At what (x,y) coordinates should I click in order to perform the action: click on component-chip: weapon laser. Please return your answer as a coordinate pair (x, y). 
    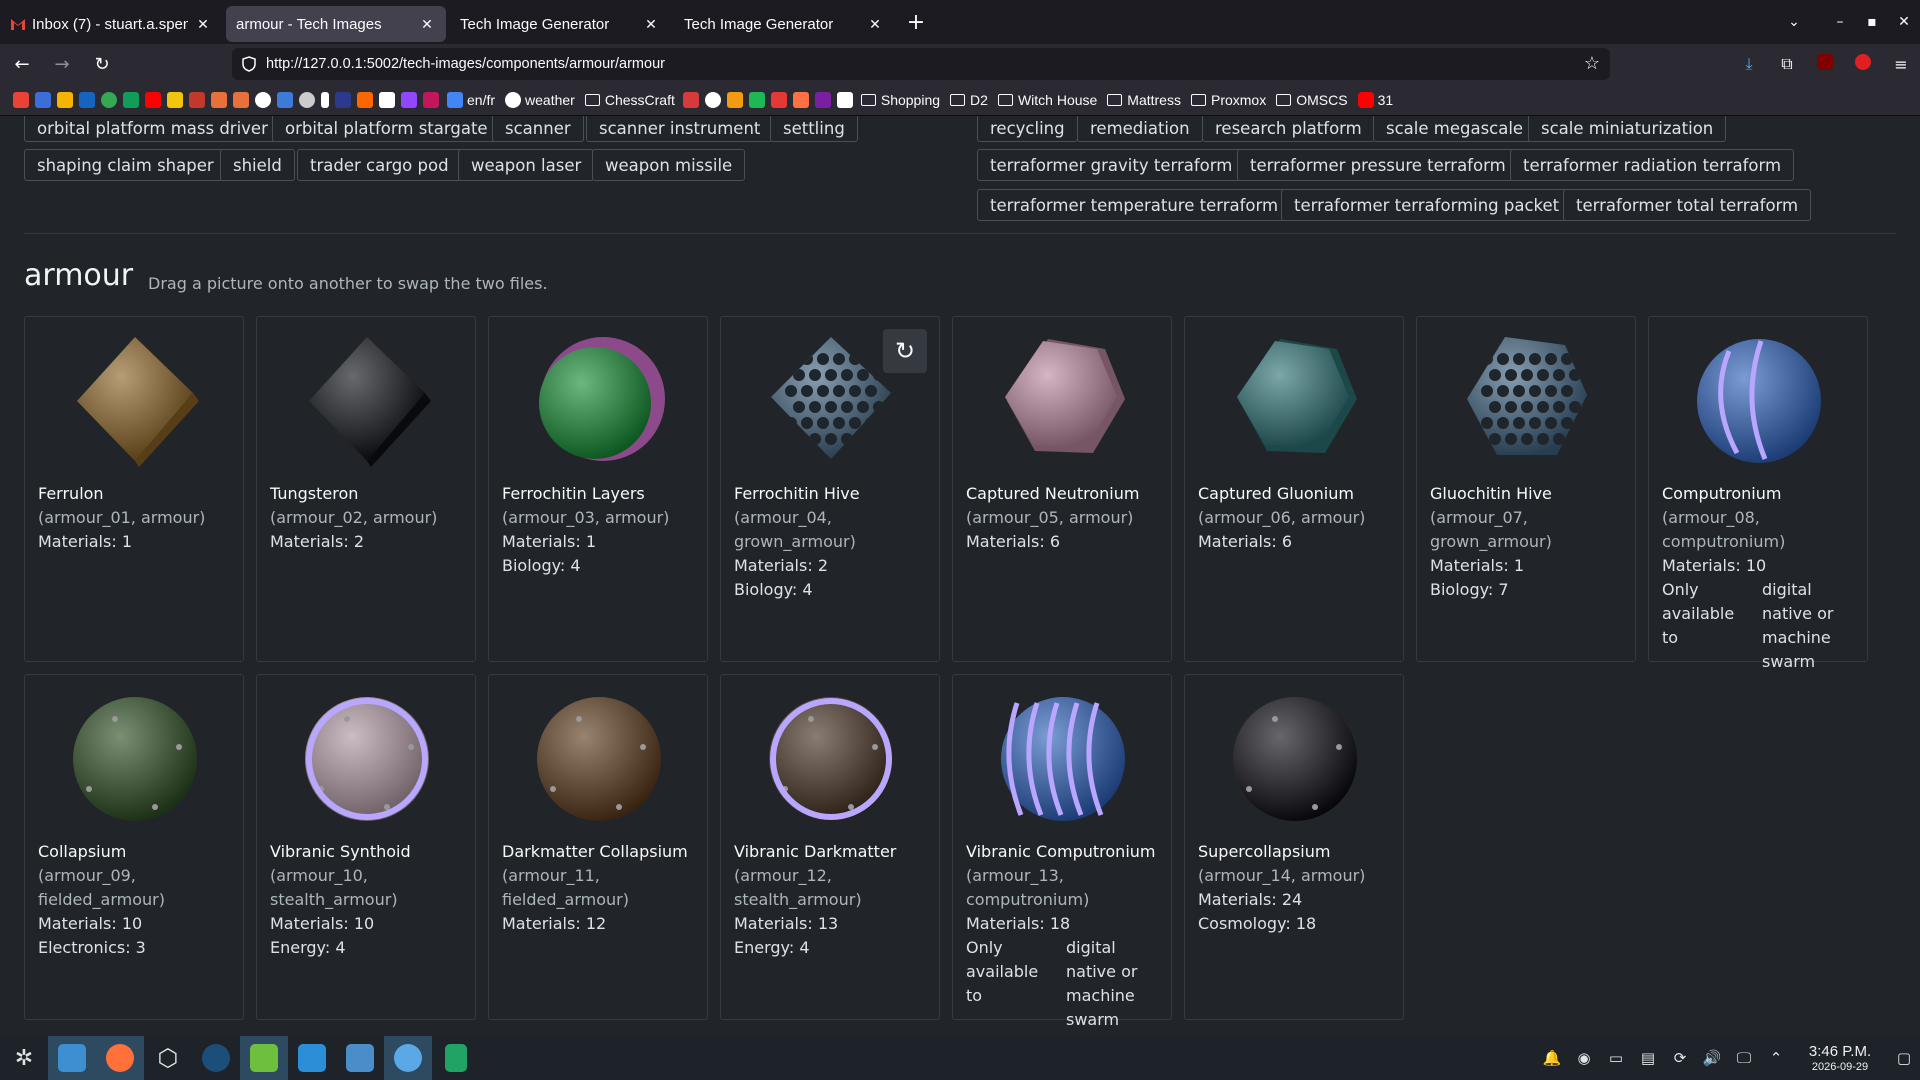
    Looking at the image, I should click on (526, 165).